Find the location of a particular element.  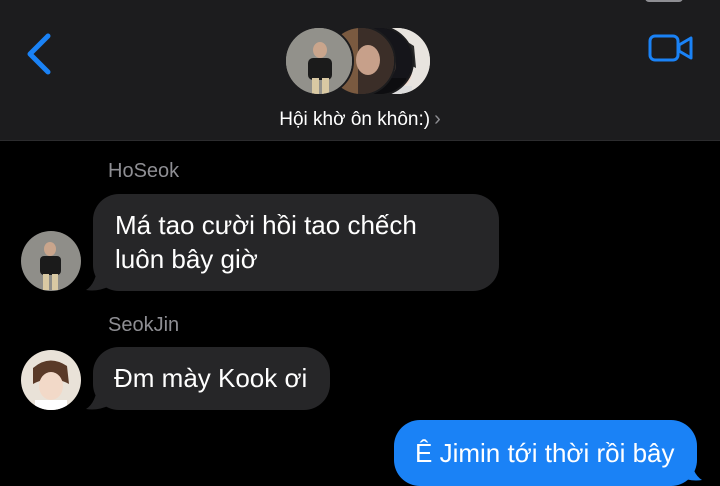

video-call-button is located at coordinates (671, 48).